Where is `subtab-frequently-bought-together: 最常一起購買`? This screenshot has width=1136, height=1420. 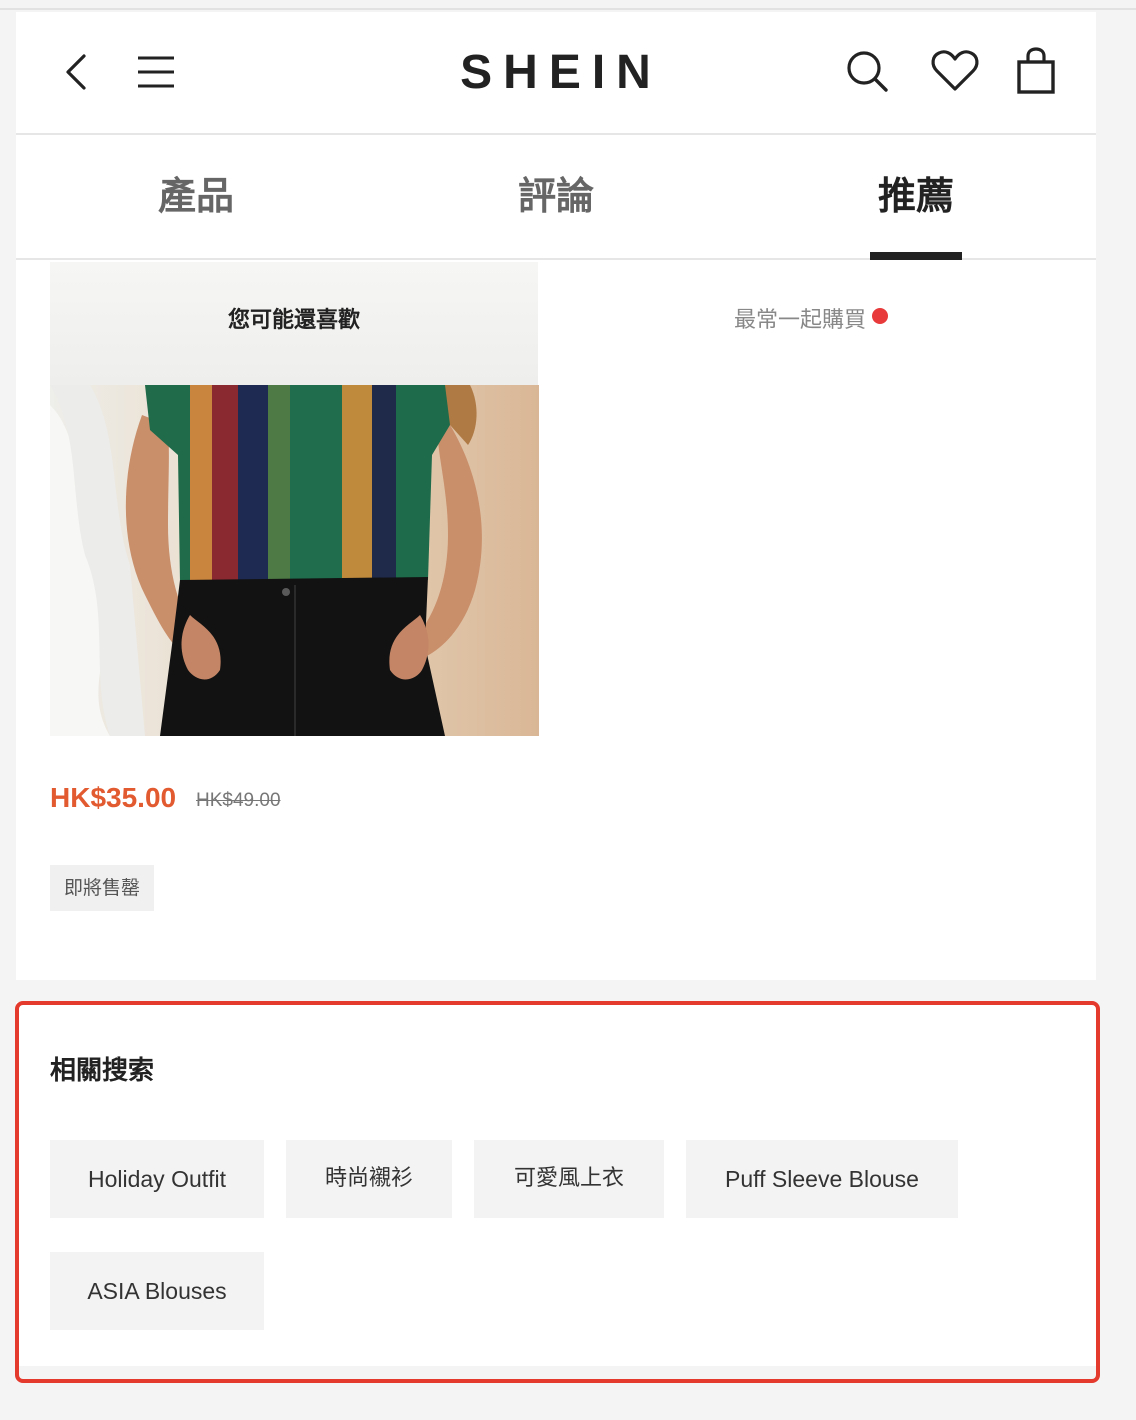 subtab-frequently-bought-together: 最常一起購買 is located at coordinates (800, 324).